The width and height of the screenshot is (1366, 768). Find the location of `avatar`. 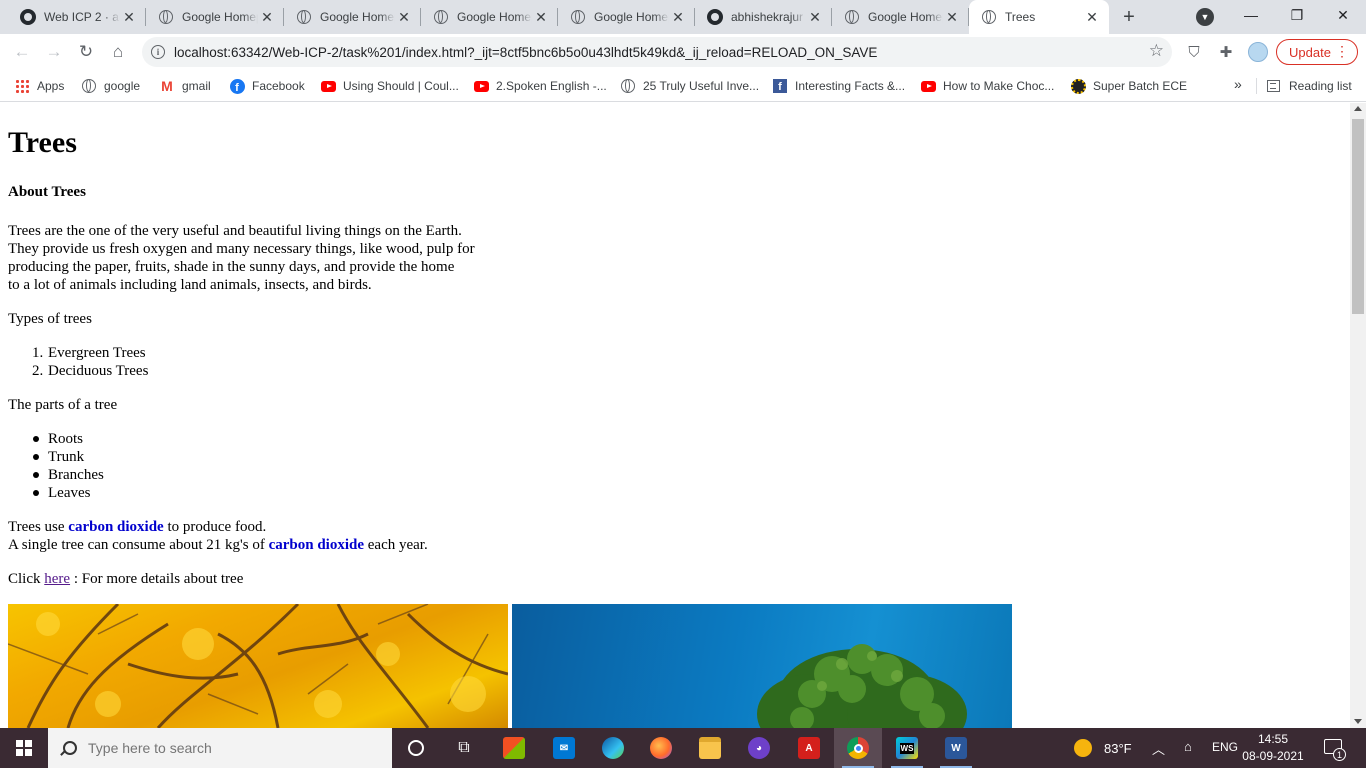

avatar is located at coordinates (1258, 52).